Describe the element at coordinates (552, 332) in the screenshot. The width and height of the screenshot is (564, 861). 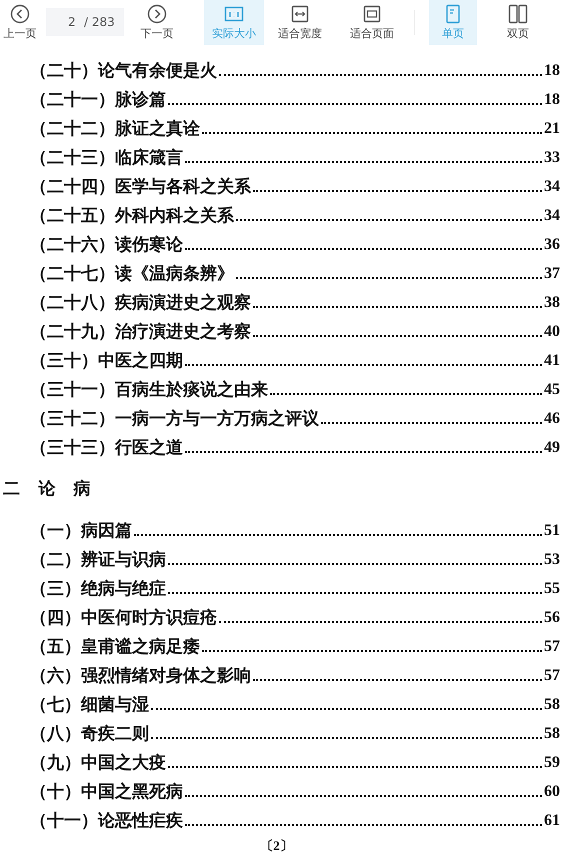
I see `page-number: 40` at that location.